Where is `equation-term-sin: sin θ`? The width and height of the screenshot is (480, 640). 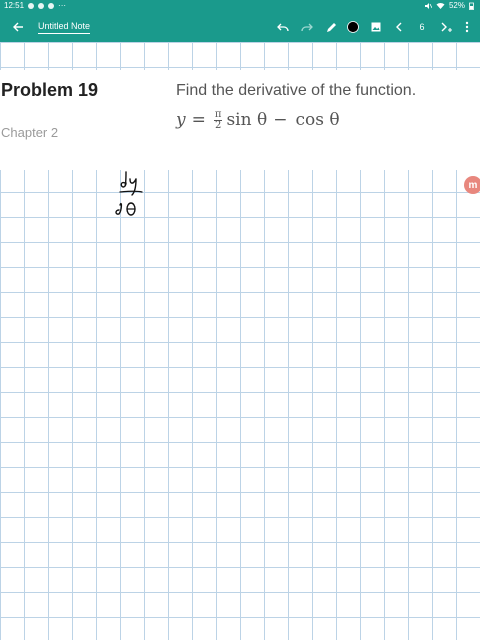
equation-term-sin: sin θ is located at coordinates (247, 120).